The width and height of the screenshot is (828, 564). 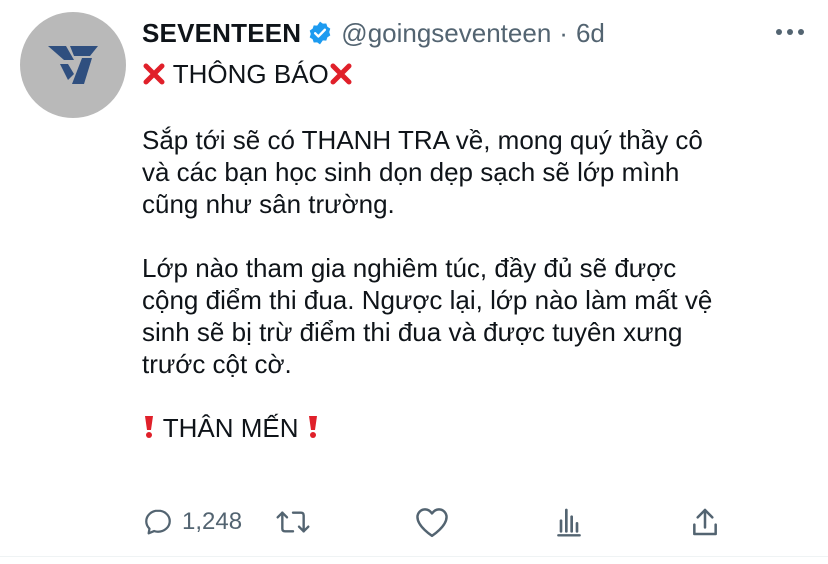 I want to click on tweet-header: SEVENTEEN @goingseventeen · 6d, so click(x=373, y=33).